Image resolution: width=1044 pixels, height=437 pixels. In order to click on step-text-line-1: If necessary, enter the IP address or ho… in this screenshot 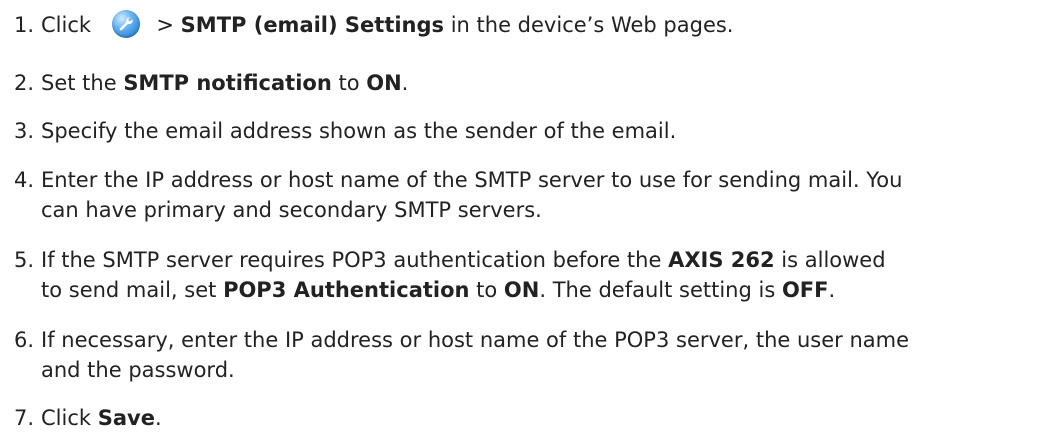, I will do `click(475, 340)`.